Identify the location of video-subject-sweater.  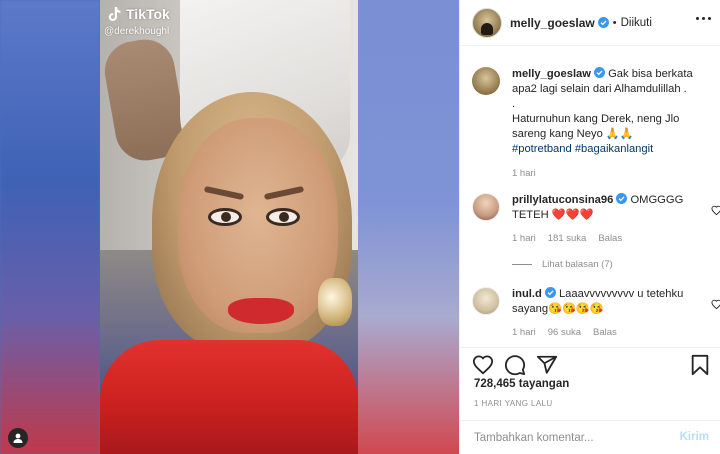
(229, 397).